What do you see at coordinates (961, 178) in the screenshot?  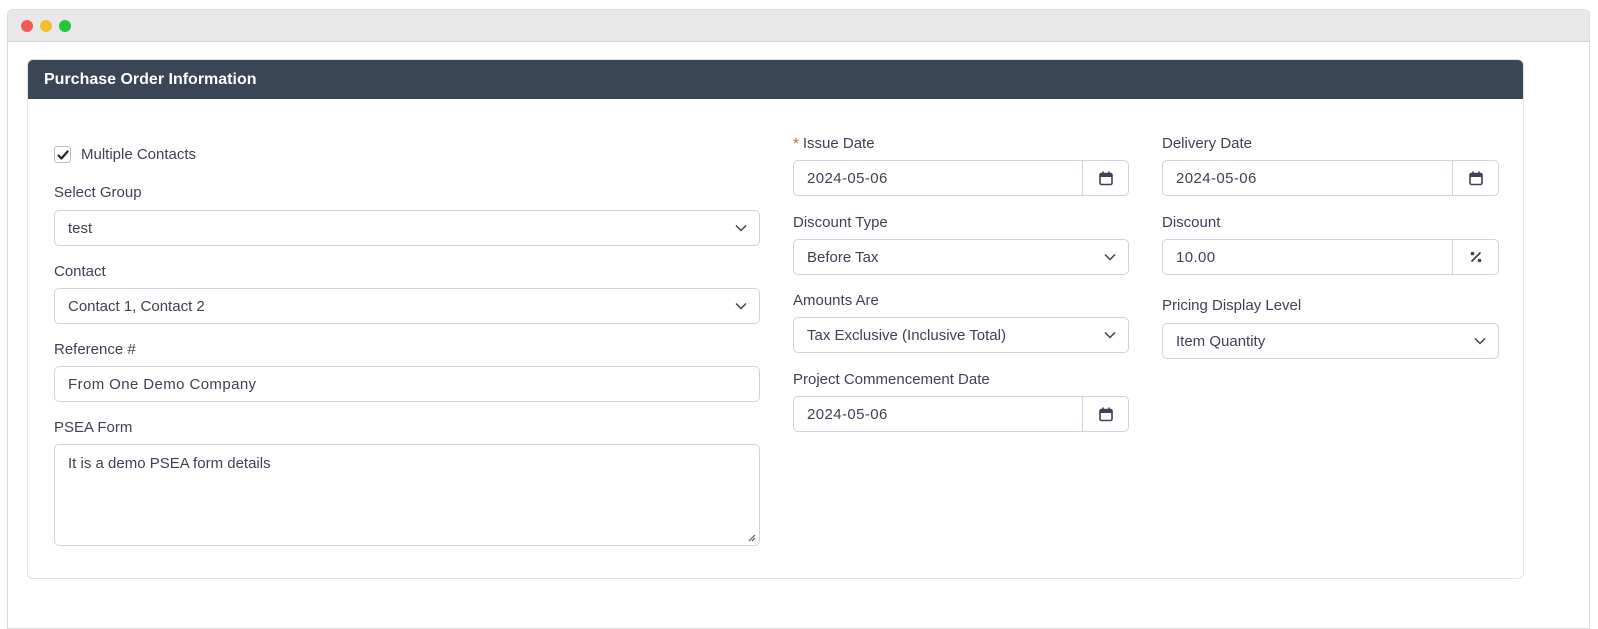 I see `issue-date-input: 2024-05-06` at bounding box center [961, 178].